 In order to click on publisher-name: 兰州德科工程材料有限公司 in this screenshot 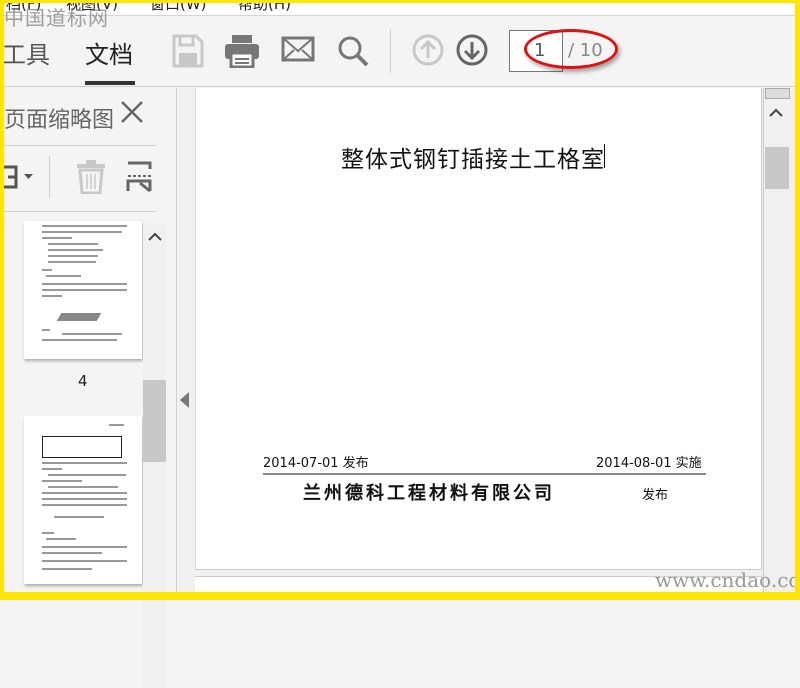, I will do `click(429, 493)`.